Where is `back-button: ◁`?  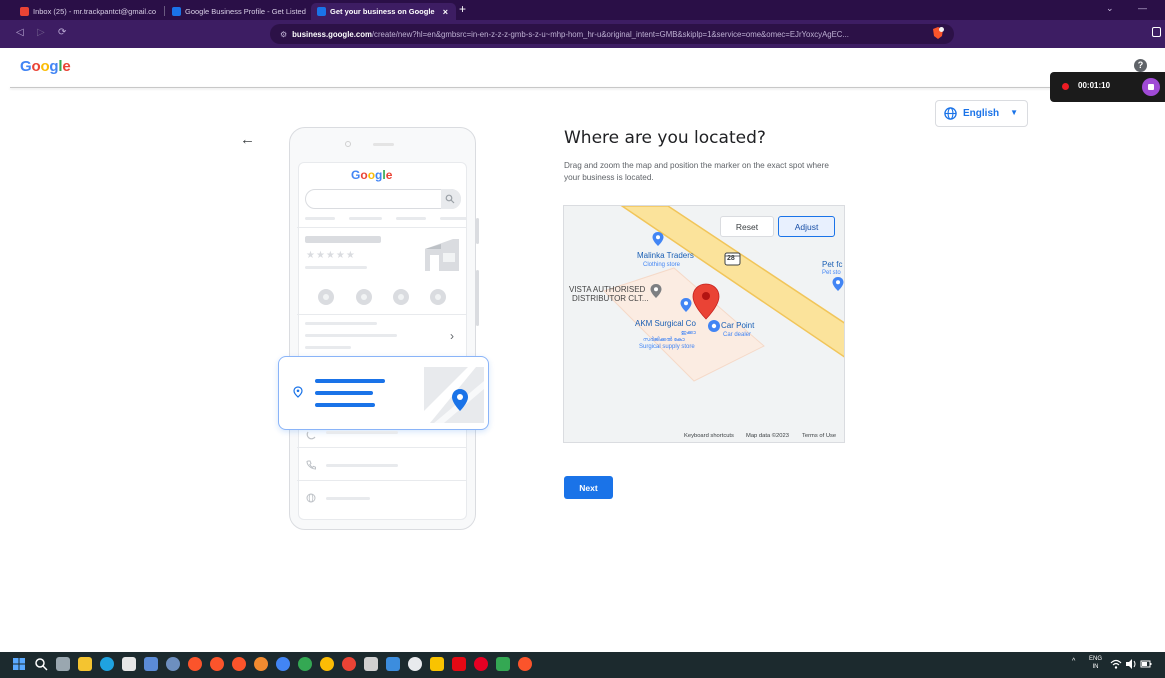
back-button: ◁ is located at coordinates (20, 32).